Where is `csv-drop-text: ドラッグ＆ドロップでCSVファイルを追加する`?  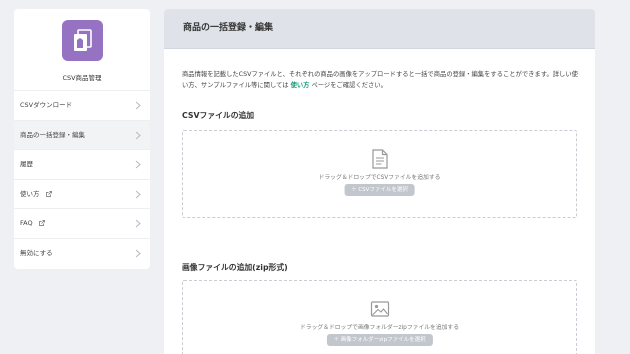
csv-drop-text: ドラッグ＆ドロップでCSVファイルを追加する is located at coordinates (379, 178).